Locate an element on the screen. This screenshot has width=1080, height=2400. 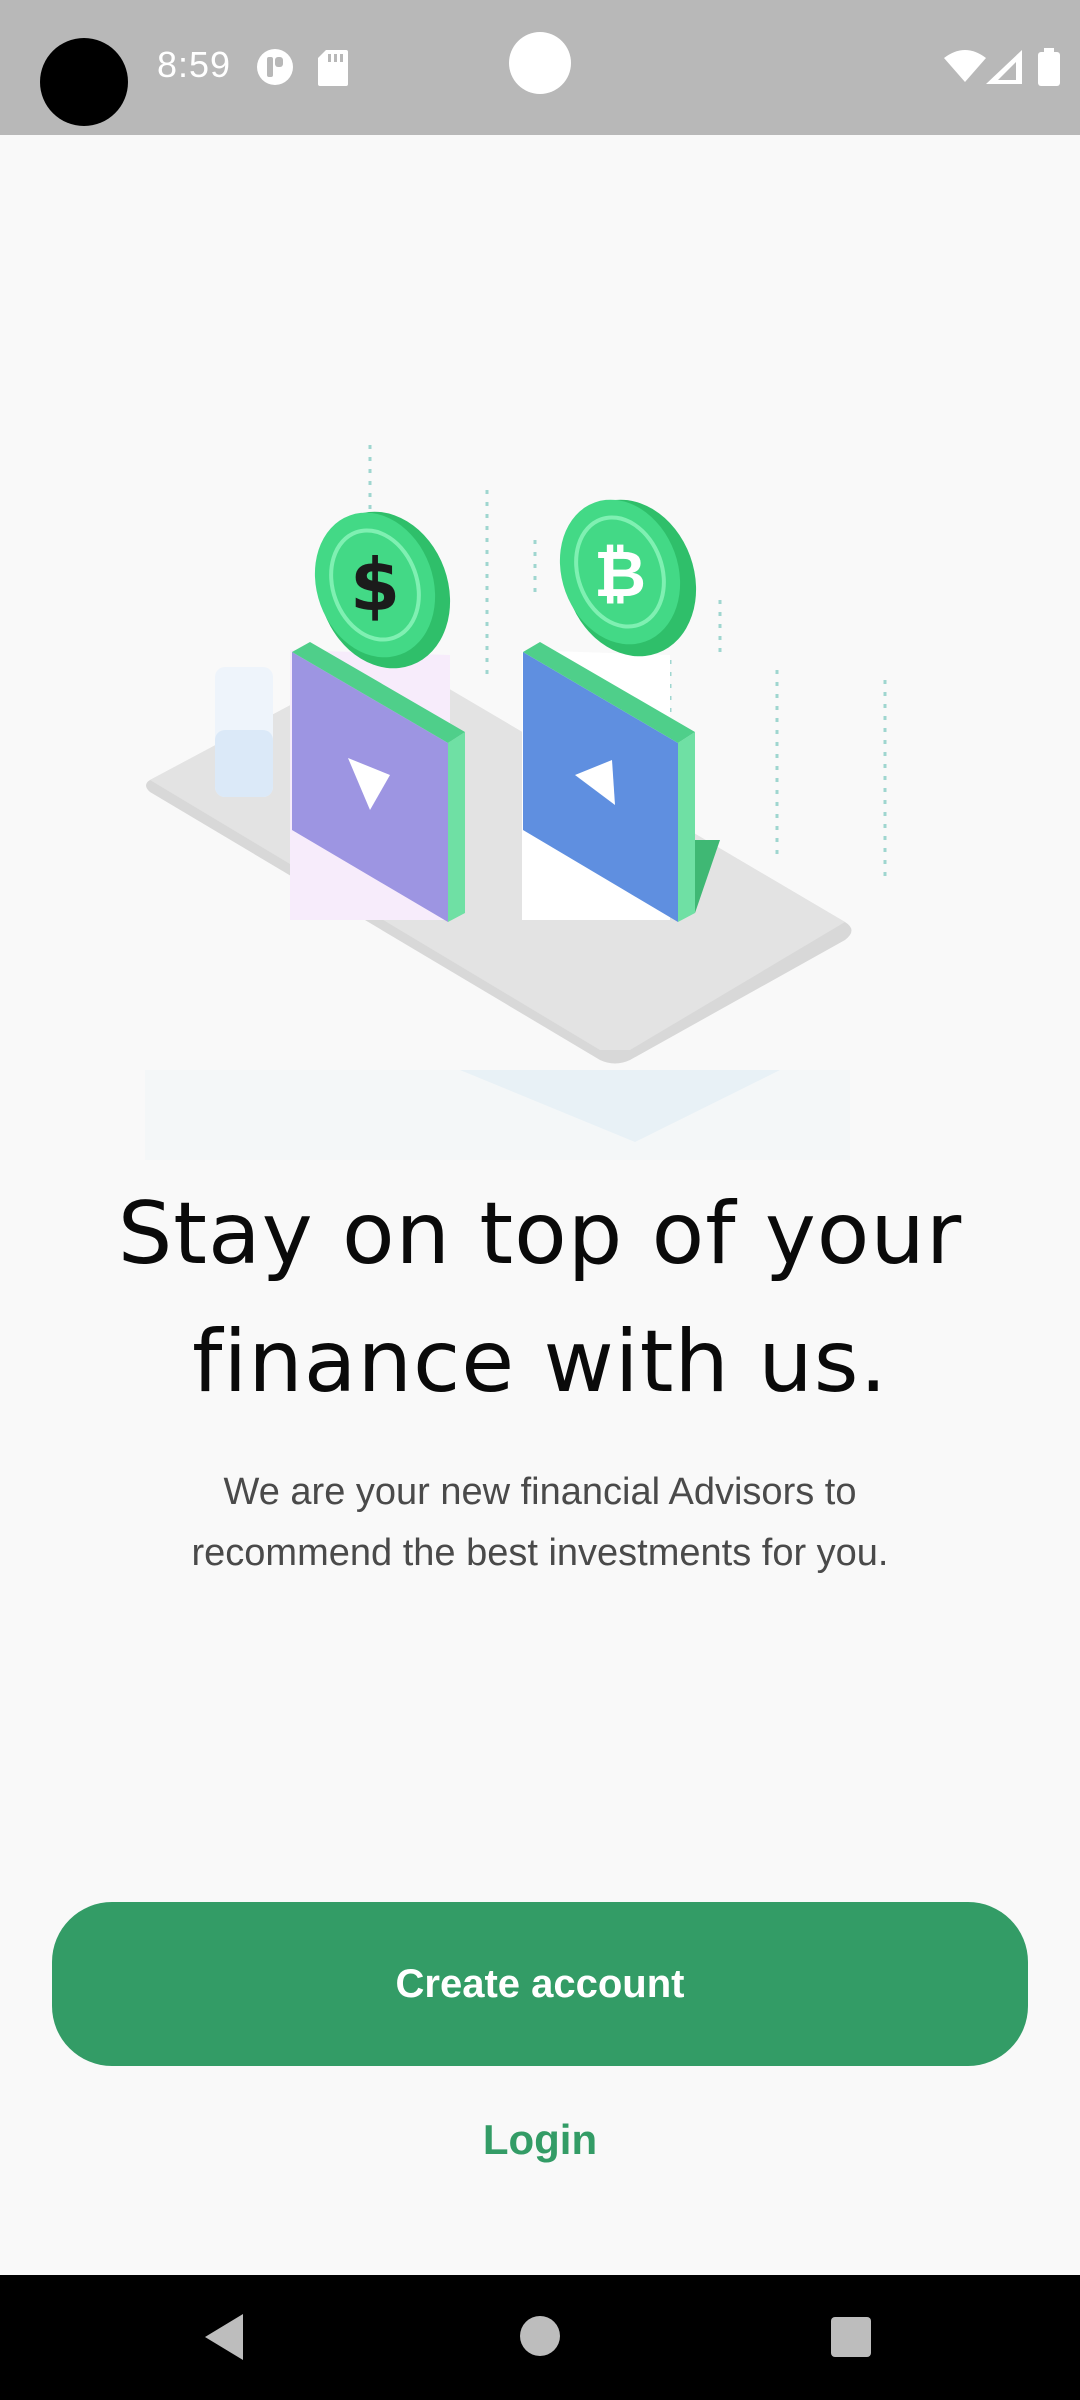
status-time: 8:59 is located at coordinates (194, 64).